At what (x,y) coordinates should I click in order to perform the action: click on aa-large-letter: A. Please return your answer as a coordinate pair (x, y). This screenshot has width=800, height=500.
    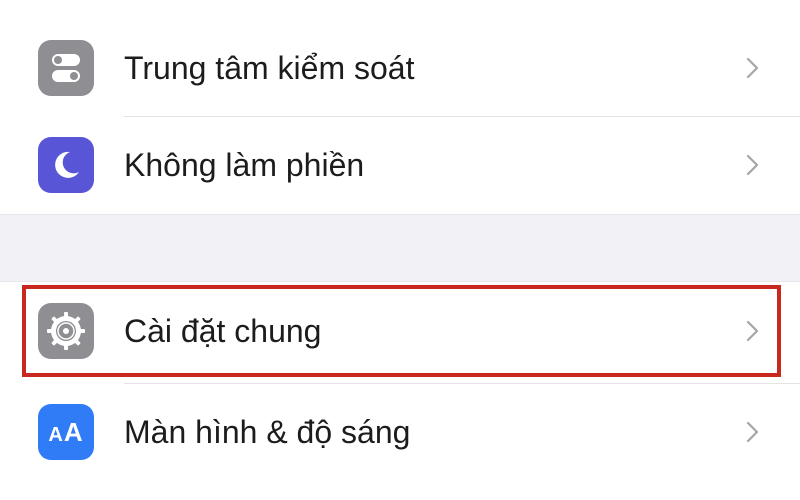
    Looking at the image, I should click on (73, 431).